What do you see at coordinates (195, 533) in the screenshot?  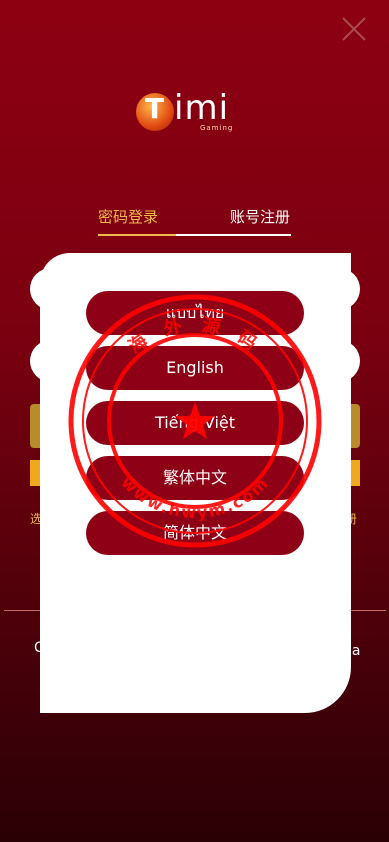 I see `language-option-simplified-chinese: 简体中文` at bounding box center [195, 533].